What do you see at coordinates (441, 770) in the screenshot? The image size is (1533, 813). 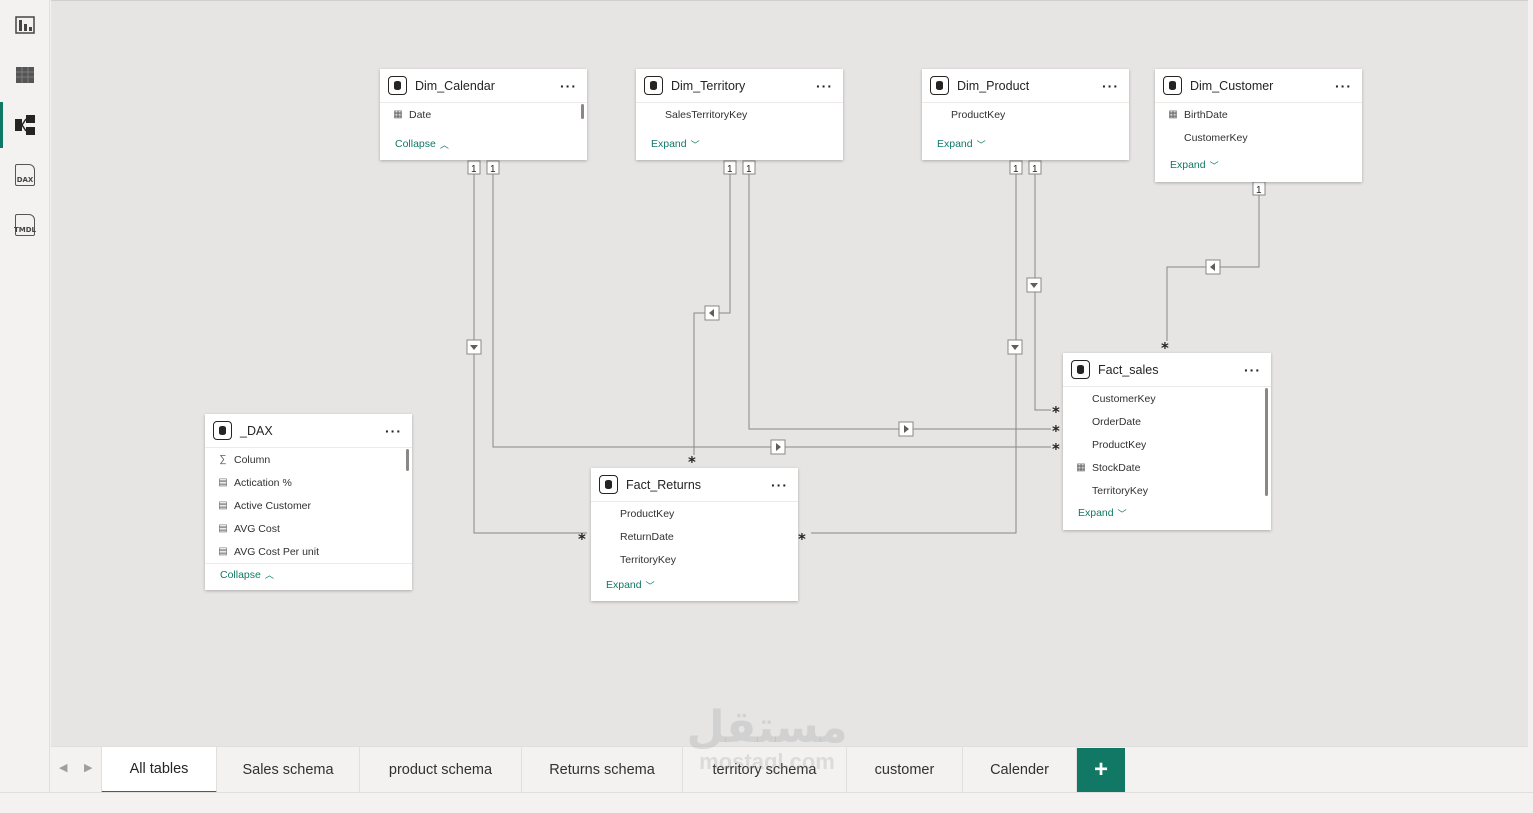 I see `tab-product-schema: product schema` at bounding box center [441, 770].